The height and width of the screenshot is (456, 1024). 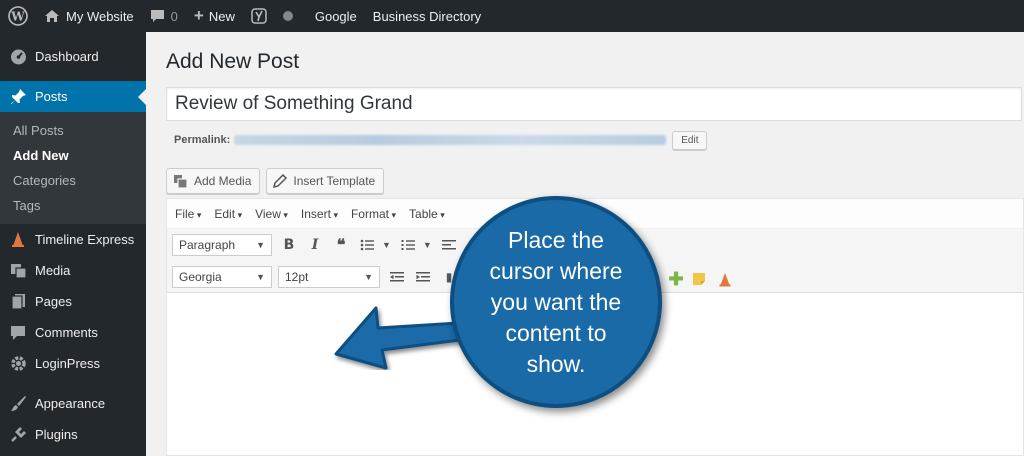 I want to click on sidebar-item-label: Comments, so click(x=66, y=332).